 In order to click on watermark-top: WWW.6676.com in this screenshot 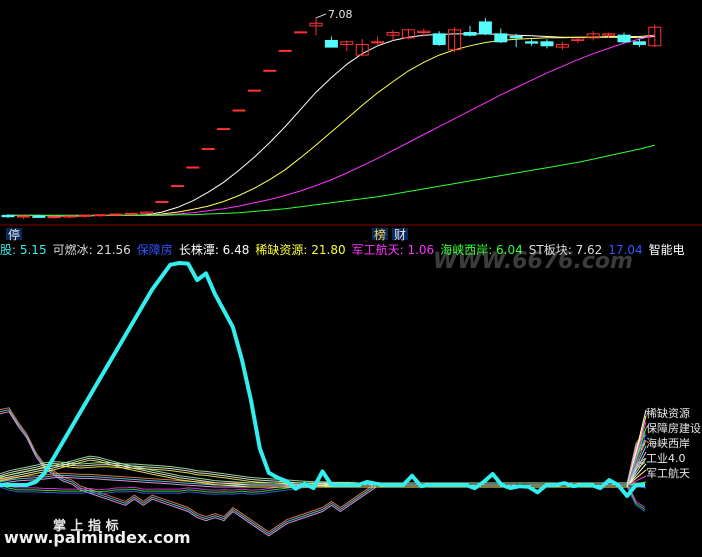, I will do `click(533, 261)`.